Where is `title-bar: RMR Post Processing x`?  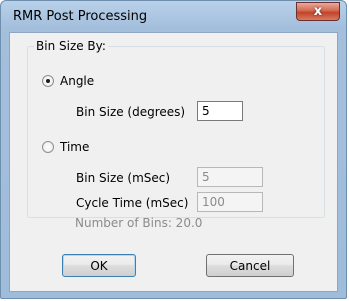 title-bar: RMR Post Processing x is located at coordinates (173, 16).